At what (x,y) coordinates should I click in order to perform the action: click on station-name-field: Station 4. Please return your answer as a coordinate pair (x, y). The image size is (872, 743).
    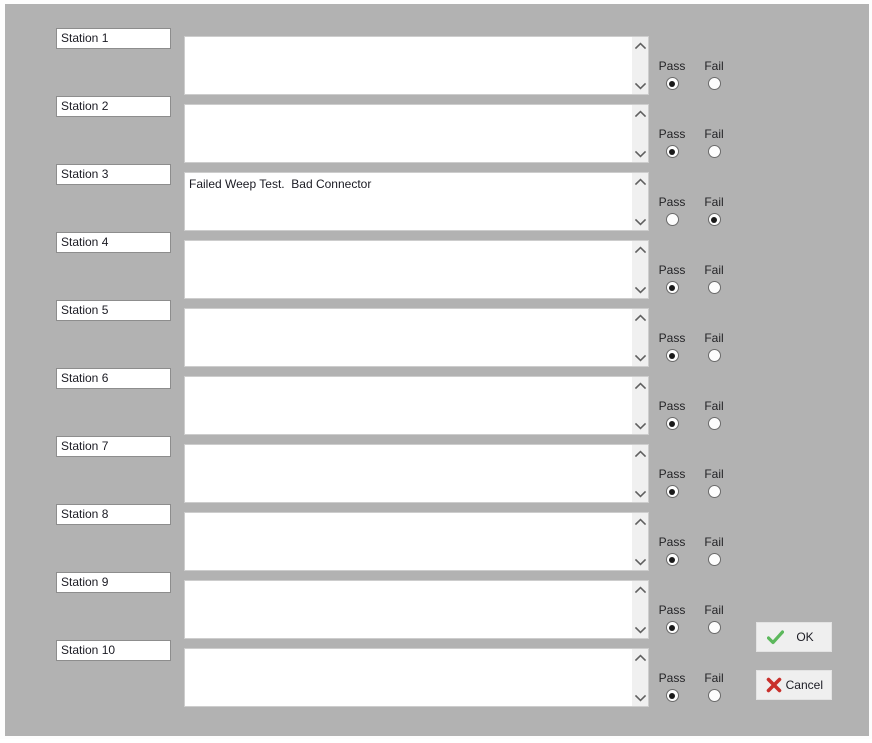
    Looking at the image, I should click on (113, 242).